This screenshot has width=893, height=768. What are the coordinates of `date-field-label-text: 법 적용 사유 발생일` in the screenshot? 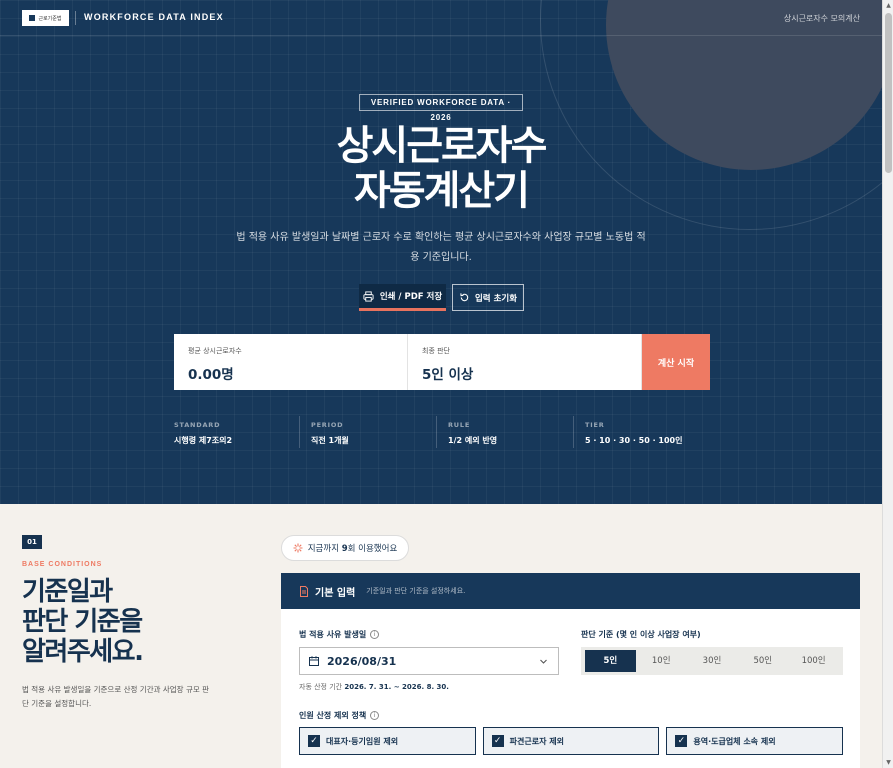 It's located at (333, 634).